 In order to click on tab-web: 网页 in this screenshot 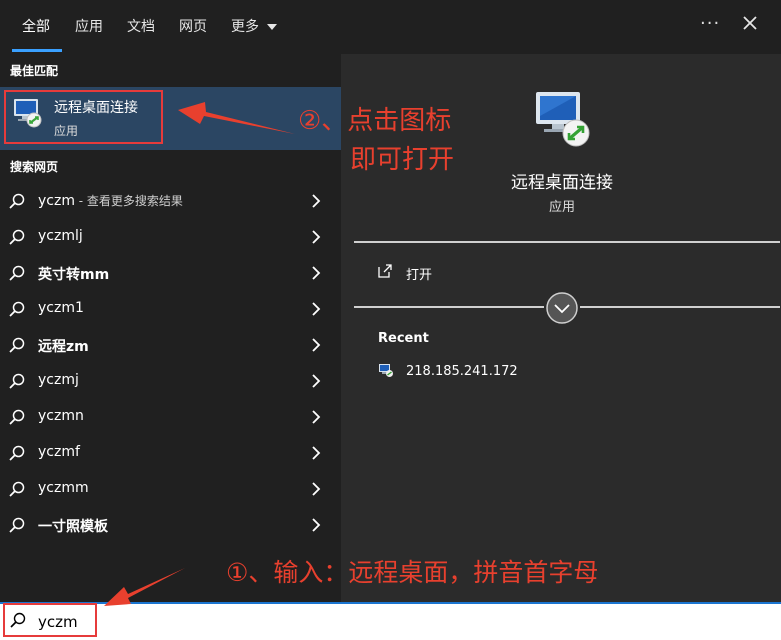, I will do `click(193, 26)`.